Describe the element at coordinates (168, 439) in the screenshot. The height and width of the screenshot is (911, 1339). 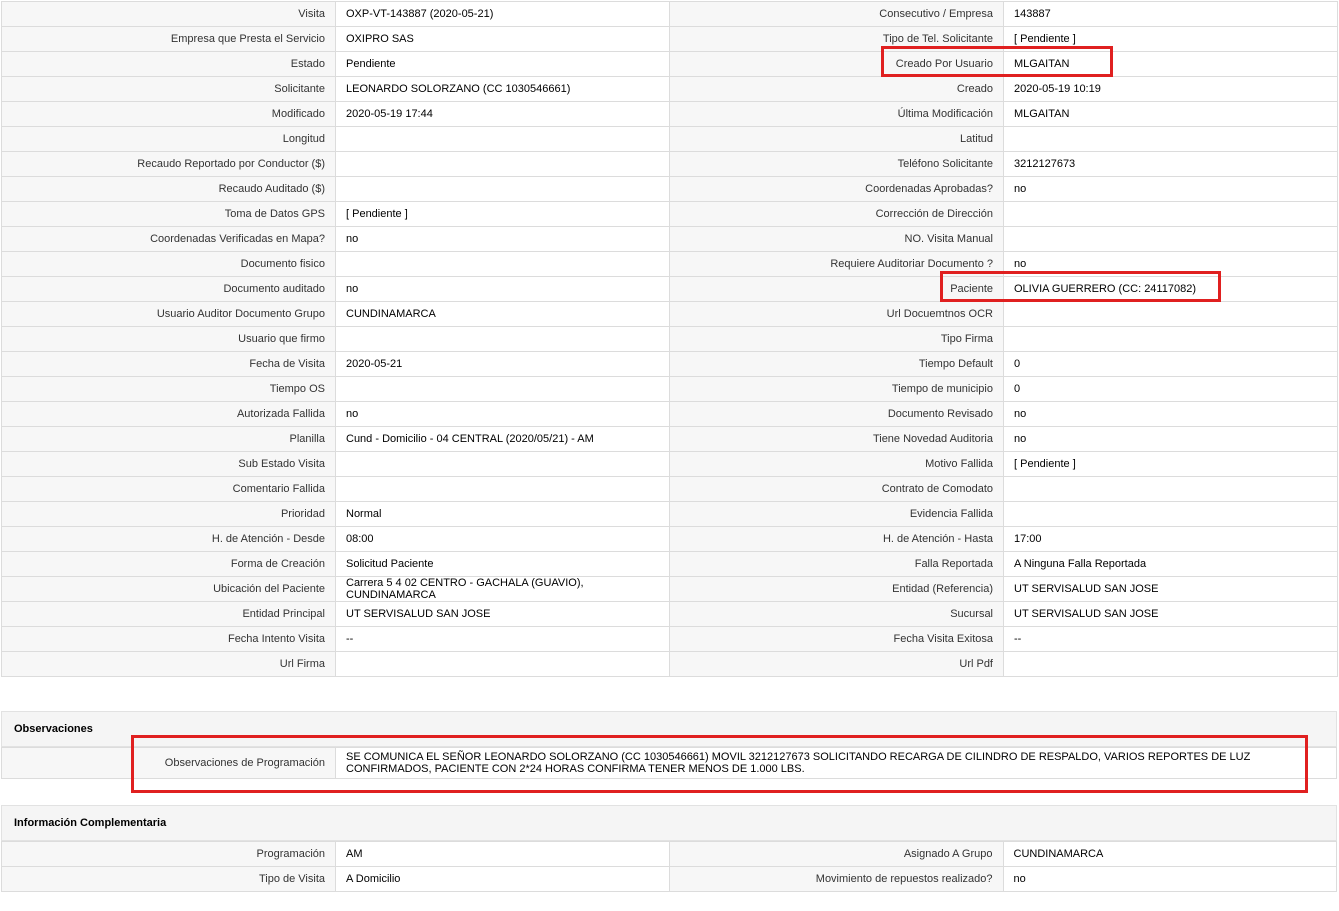
I see `field-label-planilla: Planilla` at that location.